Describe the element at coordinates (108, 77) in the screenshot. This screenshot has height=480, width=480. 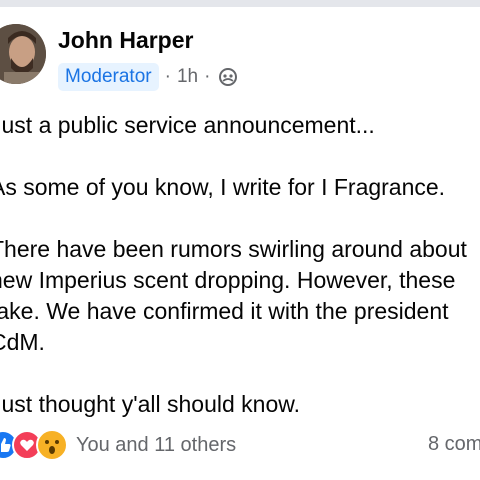
I see `moderator-badge: Moderator` at that location.